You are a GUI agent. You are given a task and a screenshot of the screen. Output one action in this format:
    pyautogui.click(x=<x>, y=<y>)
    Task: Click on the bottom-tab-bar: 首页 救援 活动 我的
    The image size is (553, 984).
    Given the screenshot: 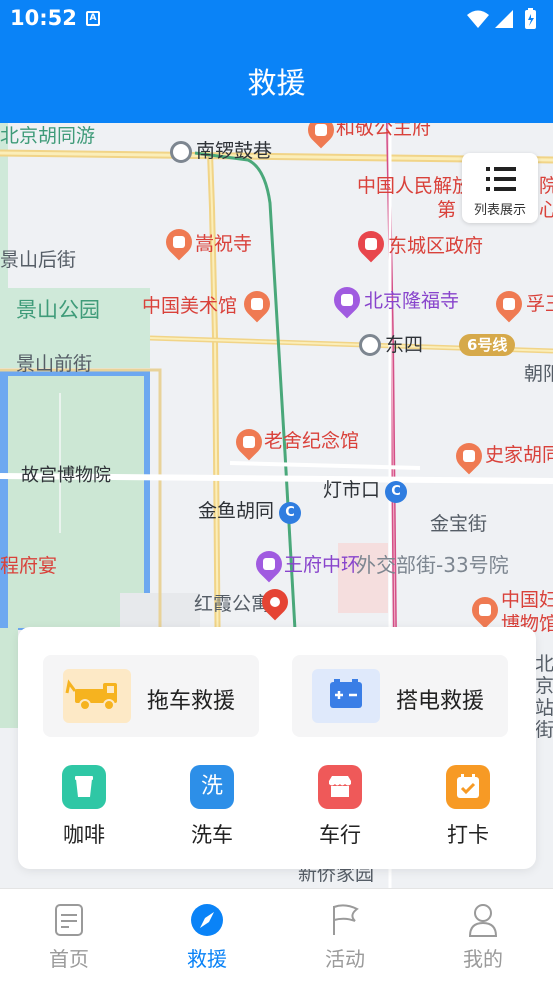 What is the action you would take?
    pyautogui.click(x=276, y=936)
    